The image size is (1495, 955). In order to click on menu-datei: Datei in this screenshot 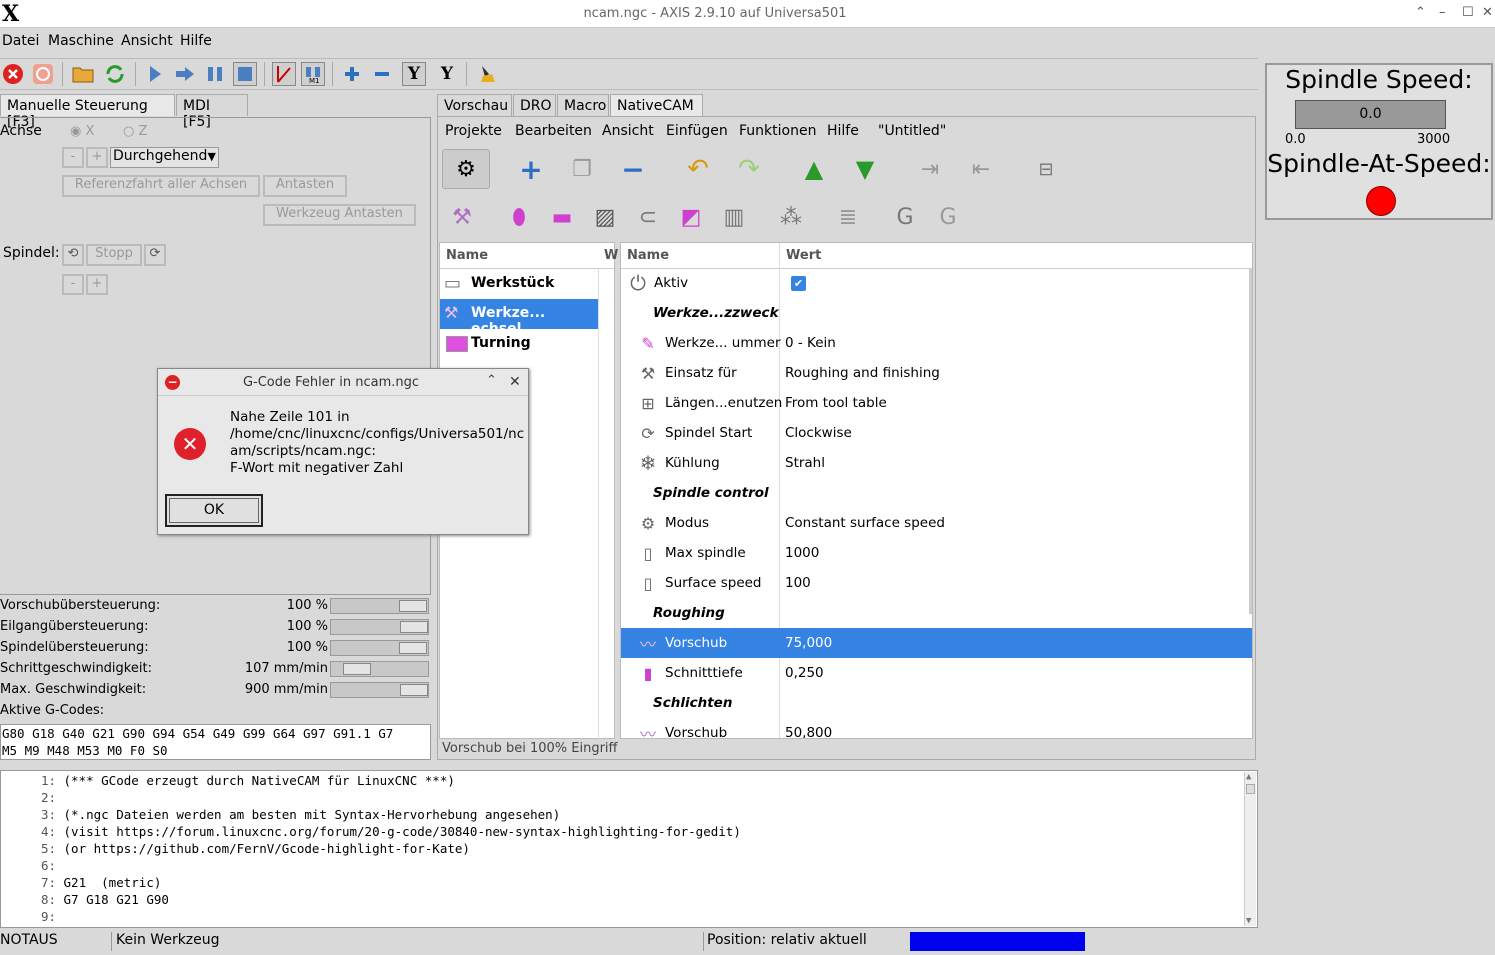, I will do `click(20, 41)`.